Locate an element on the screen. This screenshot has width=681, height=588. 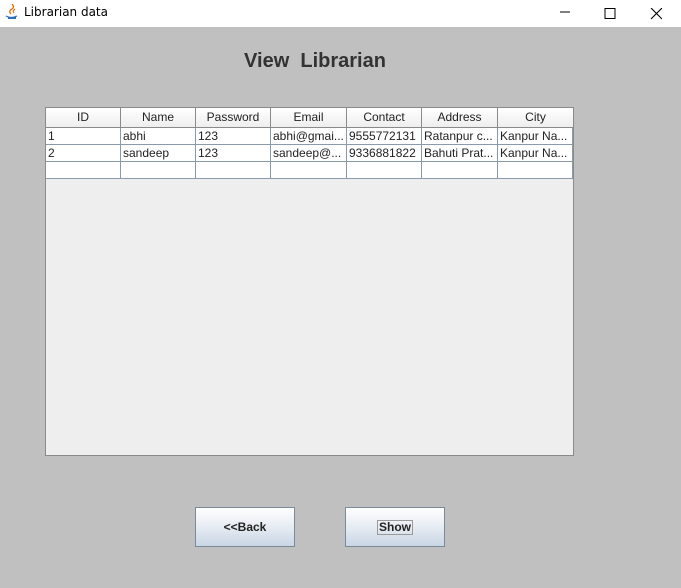
close-button is located at coordinates (656, 13).